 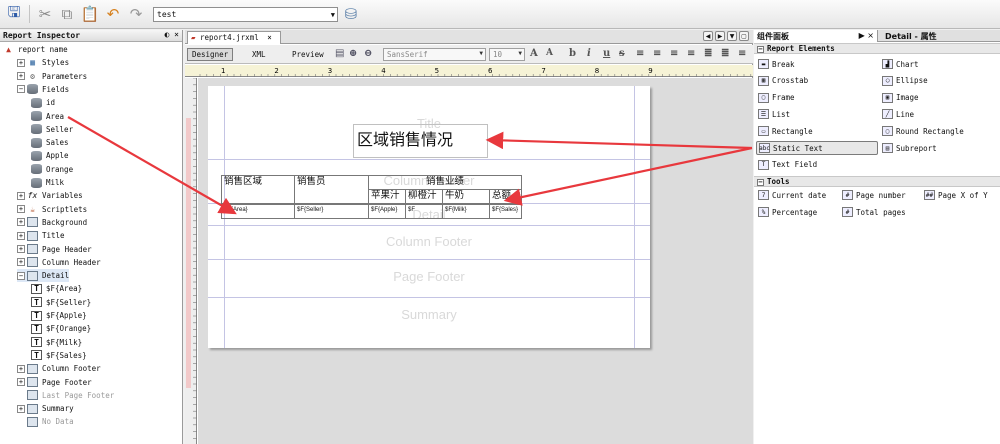 What do you see at coordinates (245, 14) in the screenshot?
I see `datasource-combo: test ▼` at bounding box center [245, 14].